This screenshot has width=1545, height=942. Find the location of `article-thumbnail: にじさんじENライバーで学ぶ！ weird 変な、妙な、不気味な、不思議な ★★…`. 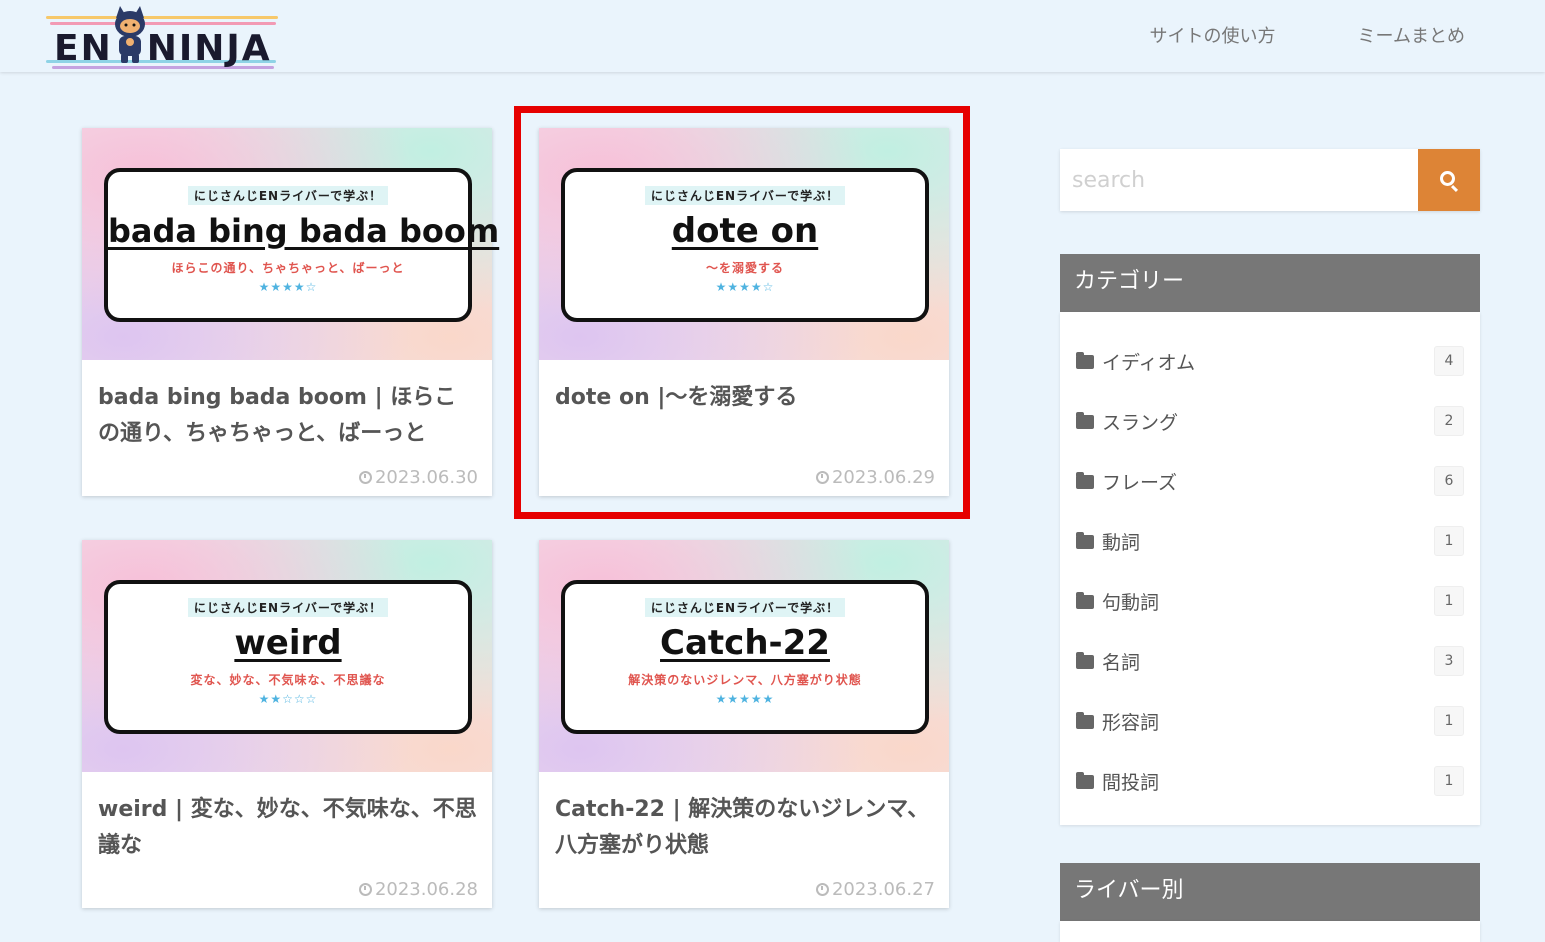

article-thumbnail: にじさんじENライバーで学ぶ！ weird 変な、妙な、不気味な、不思議な ★★… is located at coordinates (287, 656).